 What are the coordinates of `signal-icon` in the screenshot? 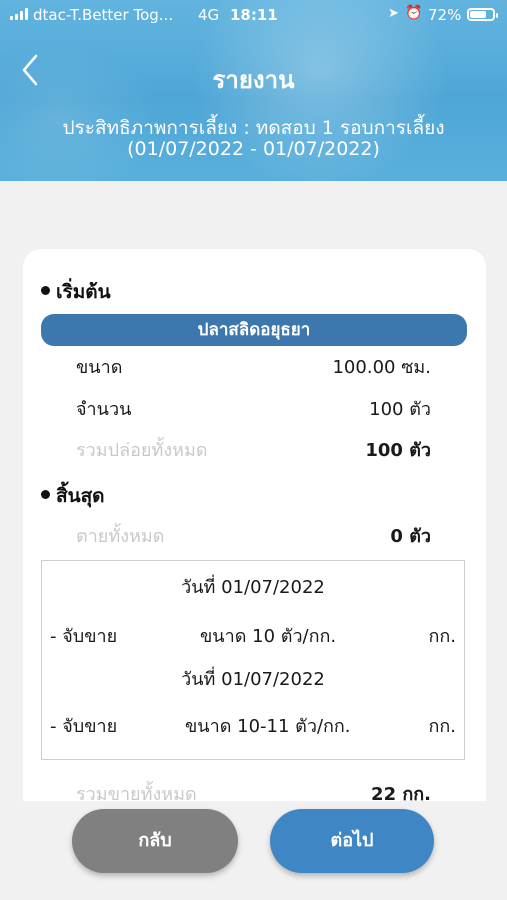 It's located at (19, 14).